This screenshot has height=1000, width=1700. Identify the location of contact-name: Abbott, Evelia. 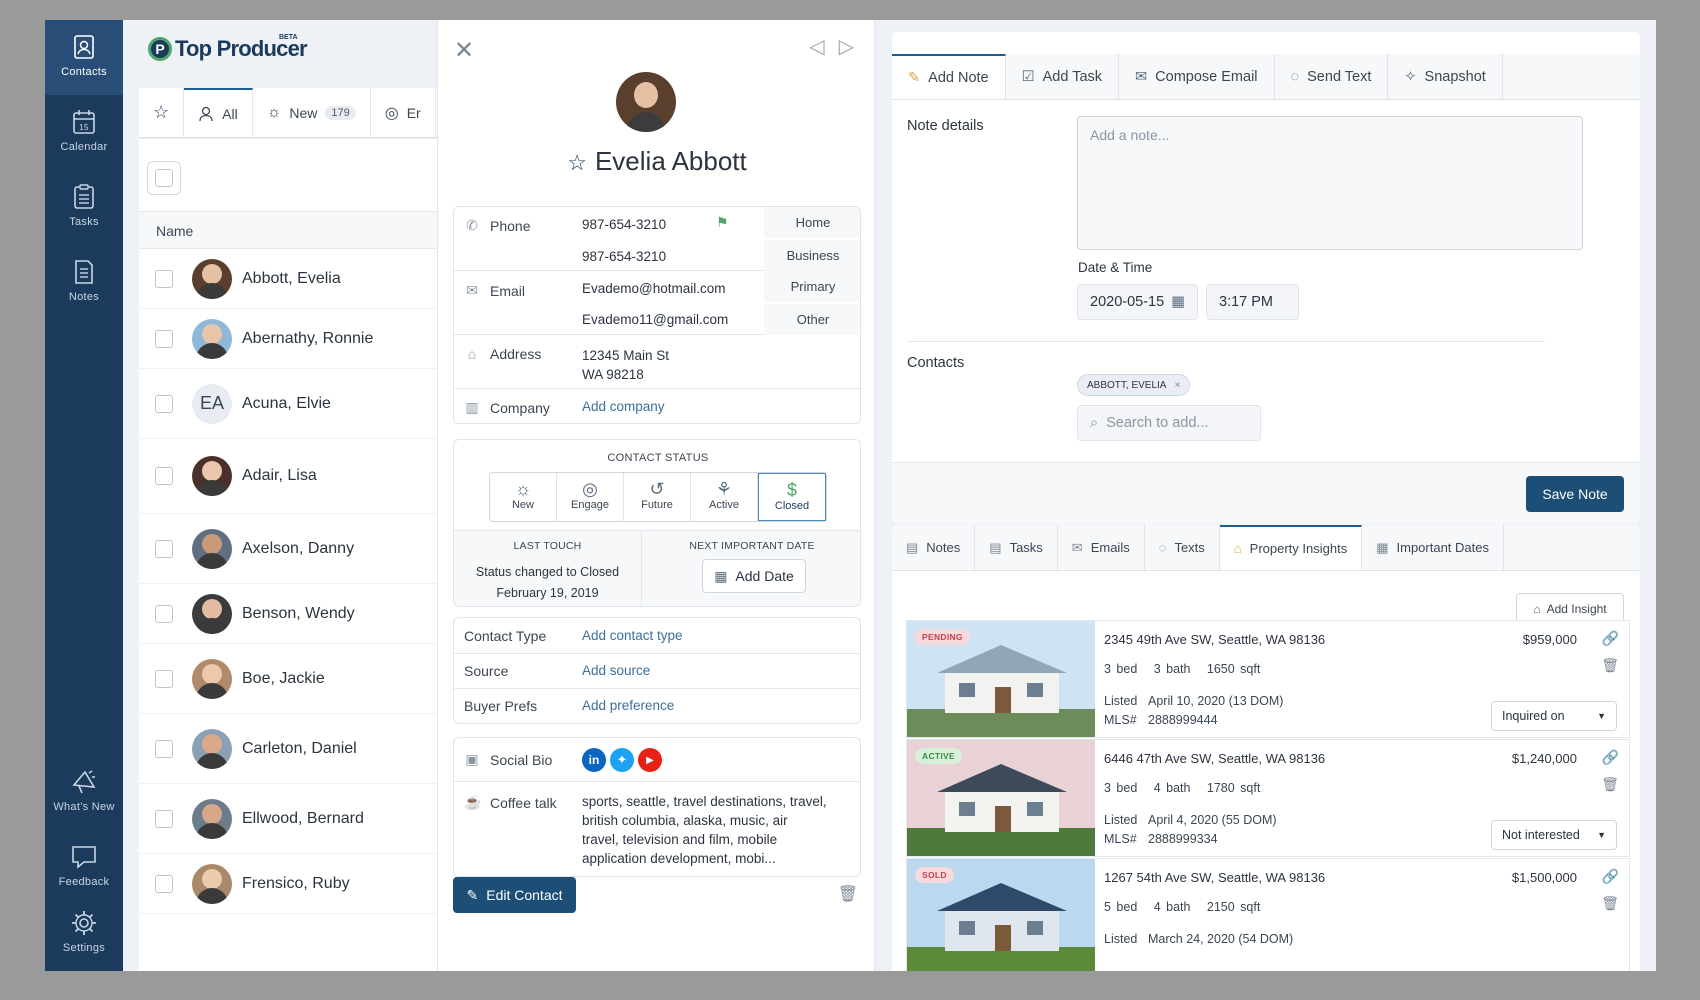
(291, 278).